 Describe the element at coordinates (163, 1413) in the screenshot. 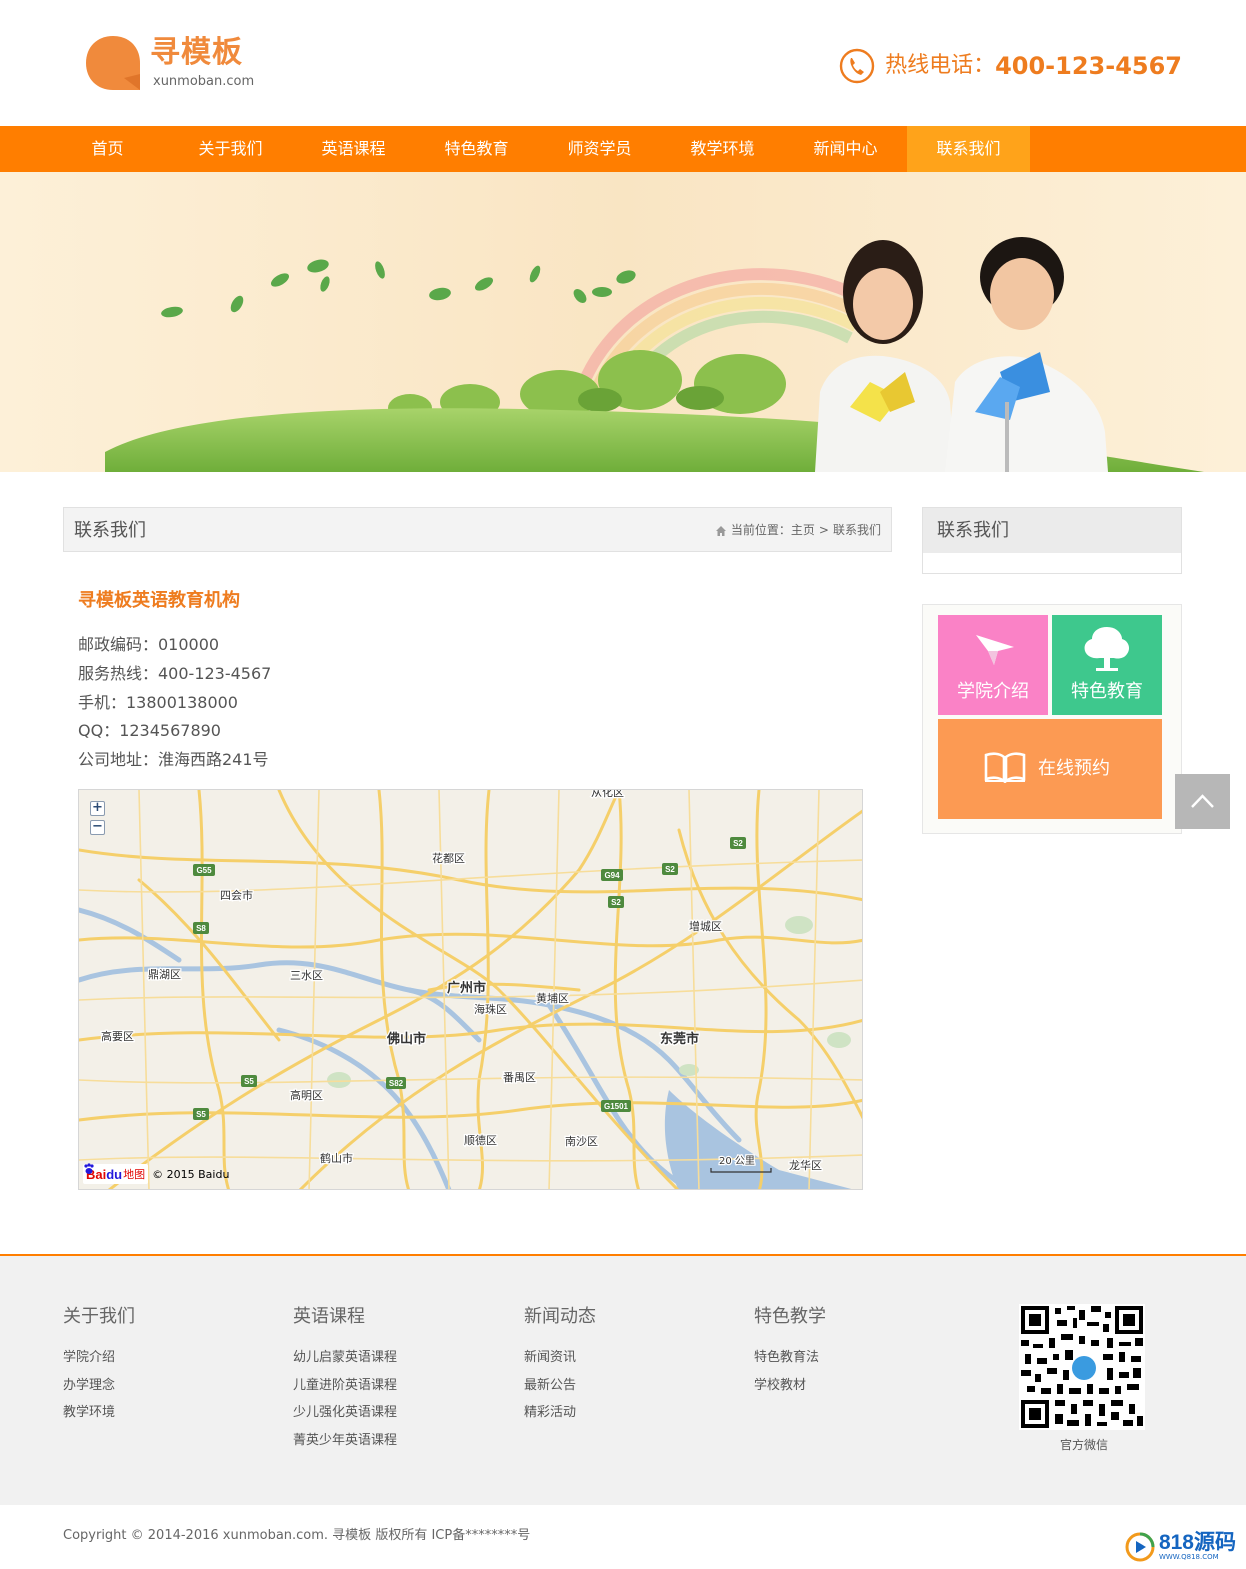

I see `footer-link: 教学环境` at that location.